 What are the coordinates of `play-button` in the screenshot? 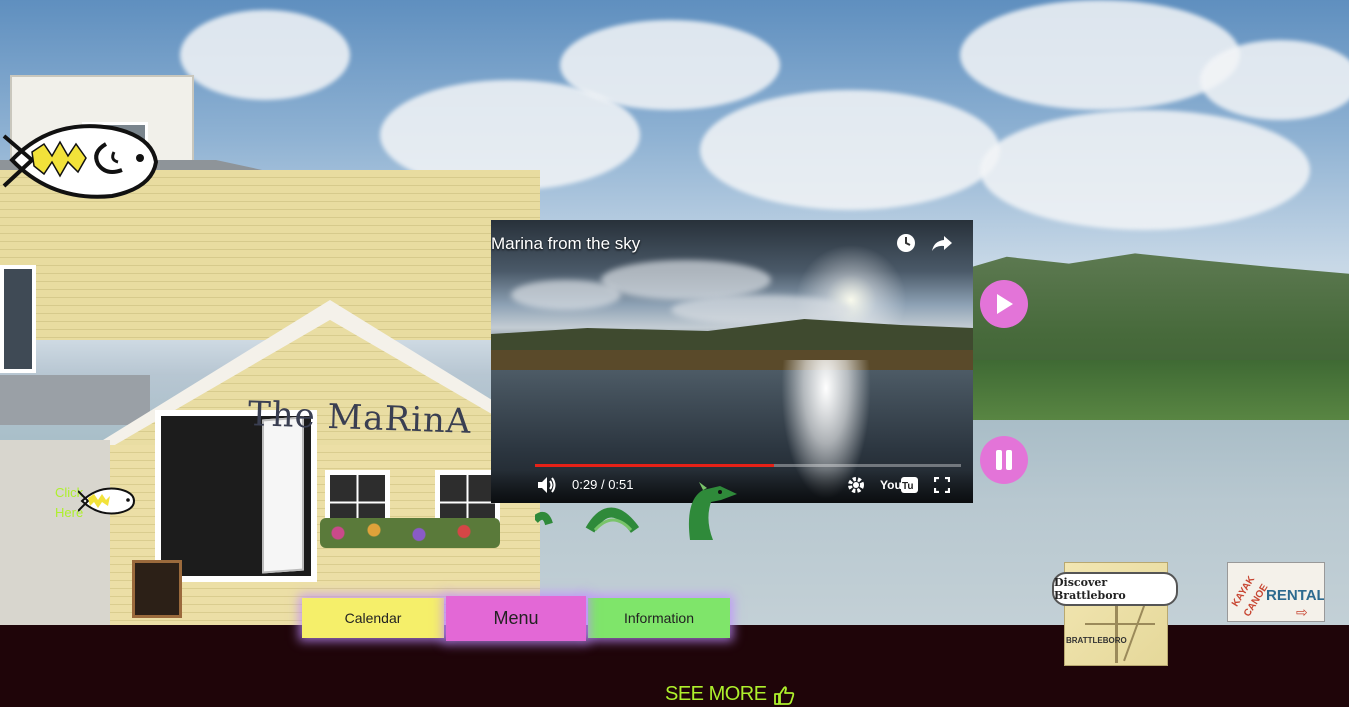 It's located at (1004, 304).